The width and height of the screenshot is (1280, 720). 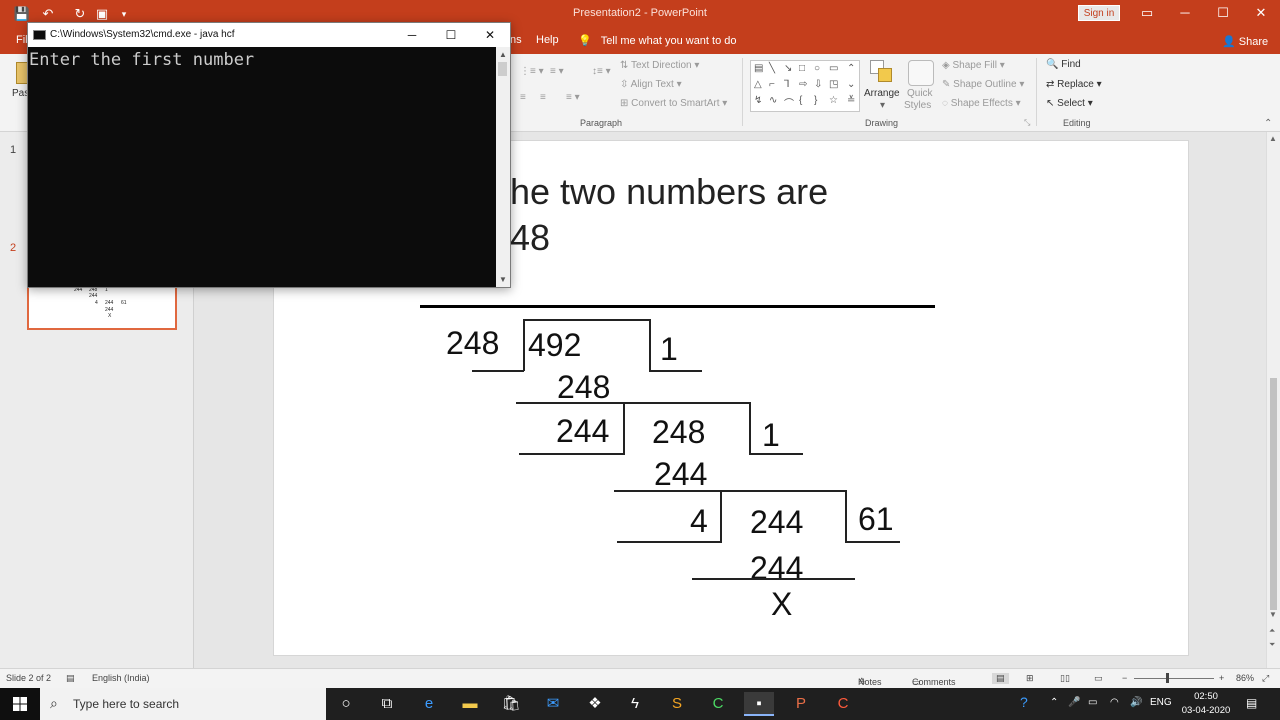 I want to click on cmd-console: Enter the first number, so click(x=262, y=167).